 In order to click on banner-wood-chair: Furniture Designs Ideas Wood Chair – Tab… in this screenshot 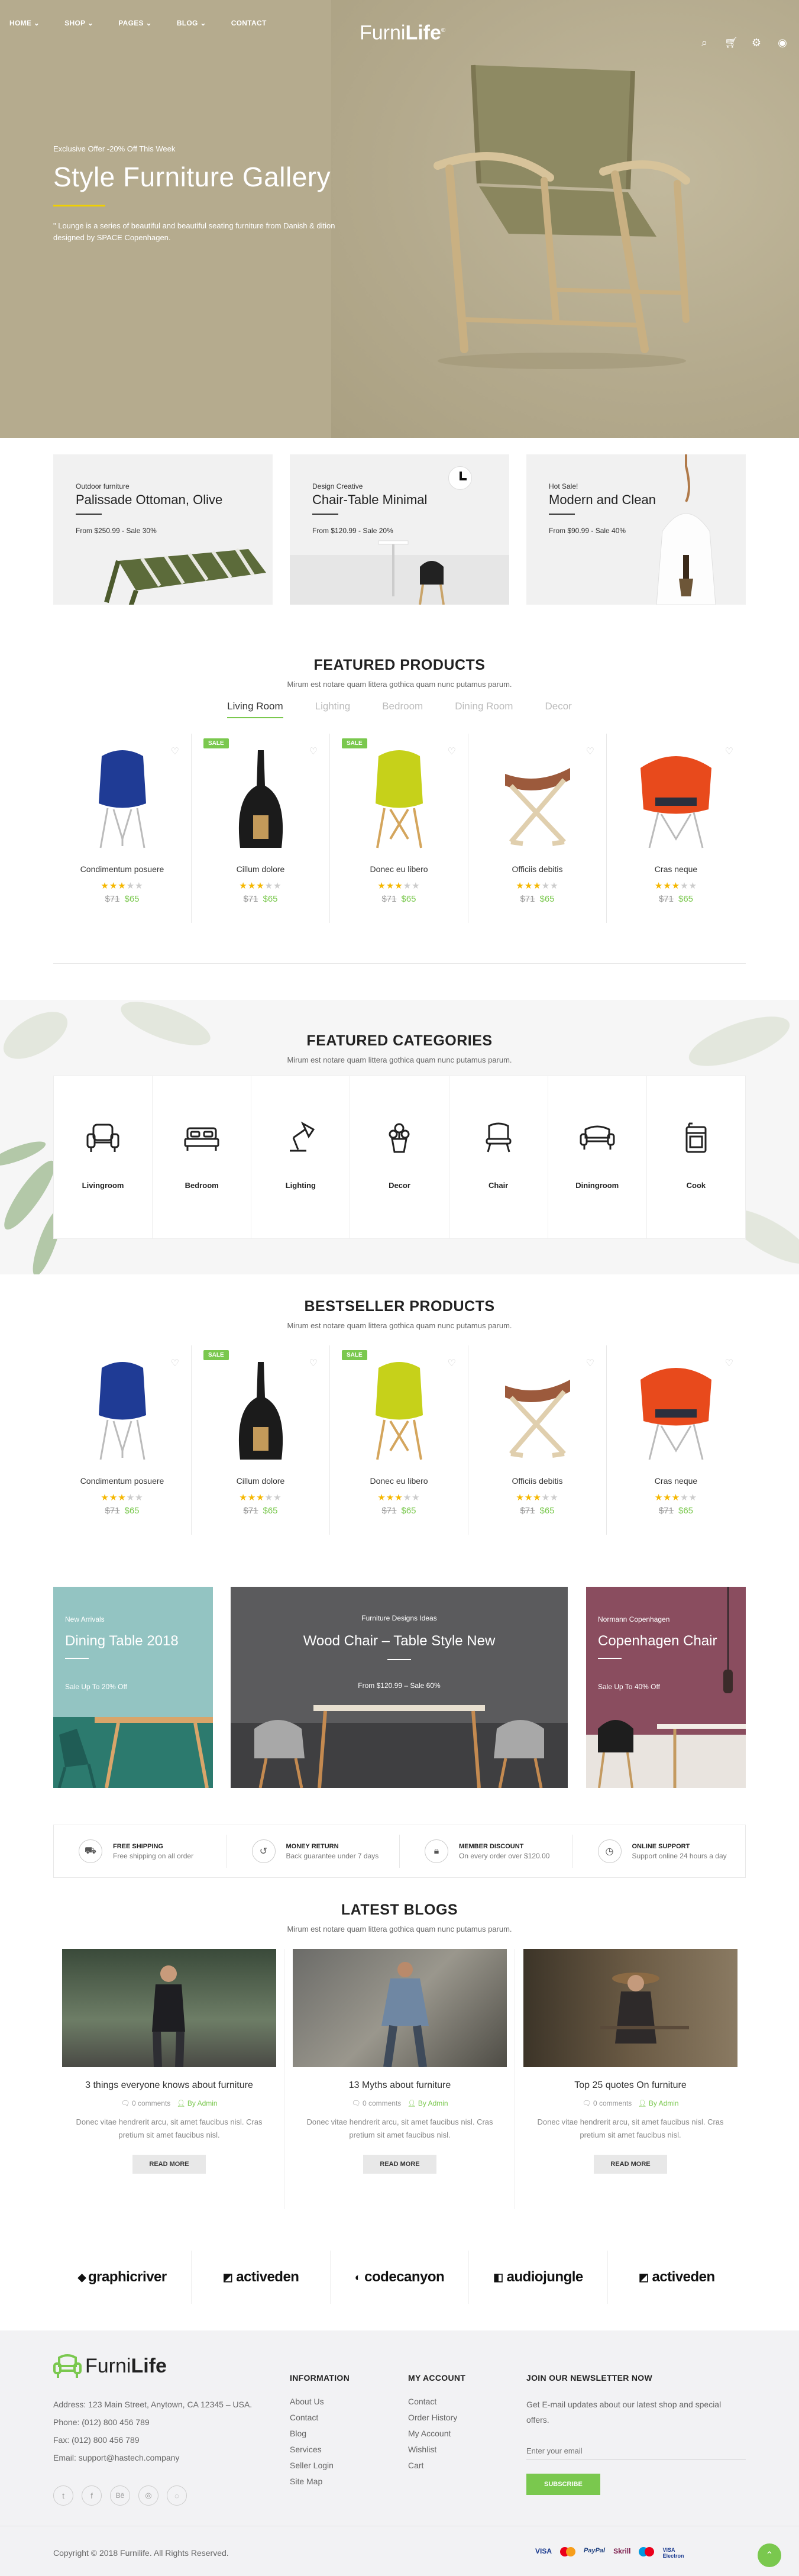, I will do `click(399, 1687)`.